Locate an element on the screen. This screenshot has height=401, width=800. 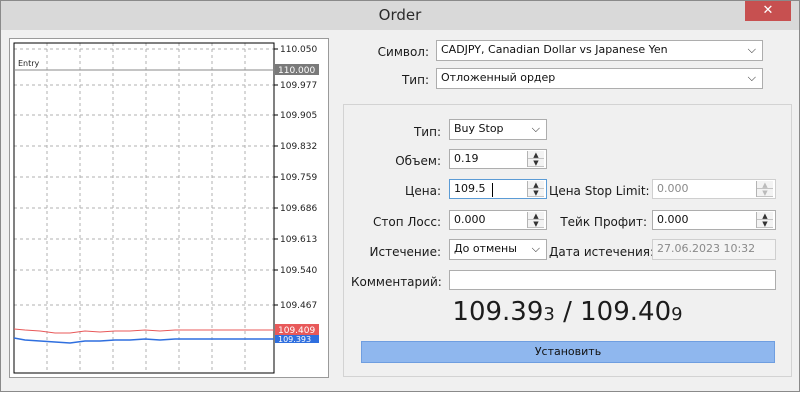
stop-limit-spin: ▲ ▼ is located at coordinates (764, 189).